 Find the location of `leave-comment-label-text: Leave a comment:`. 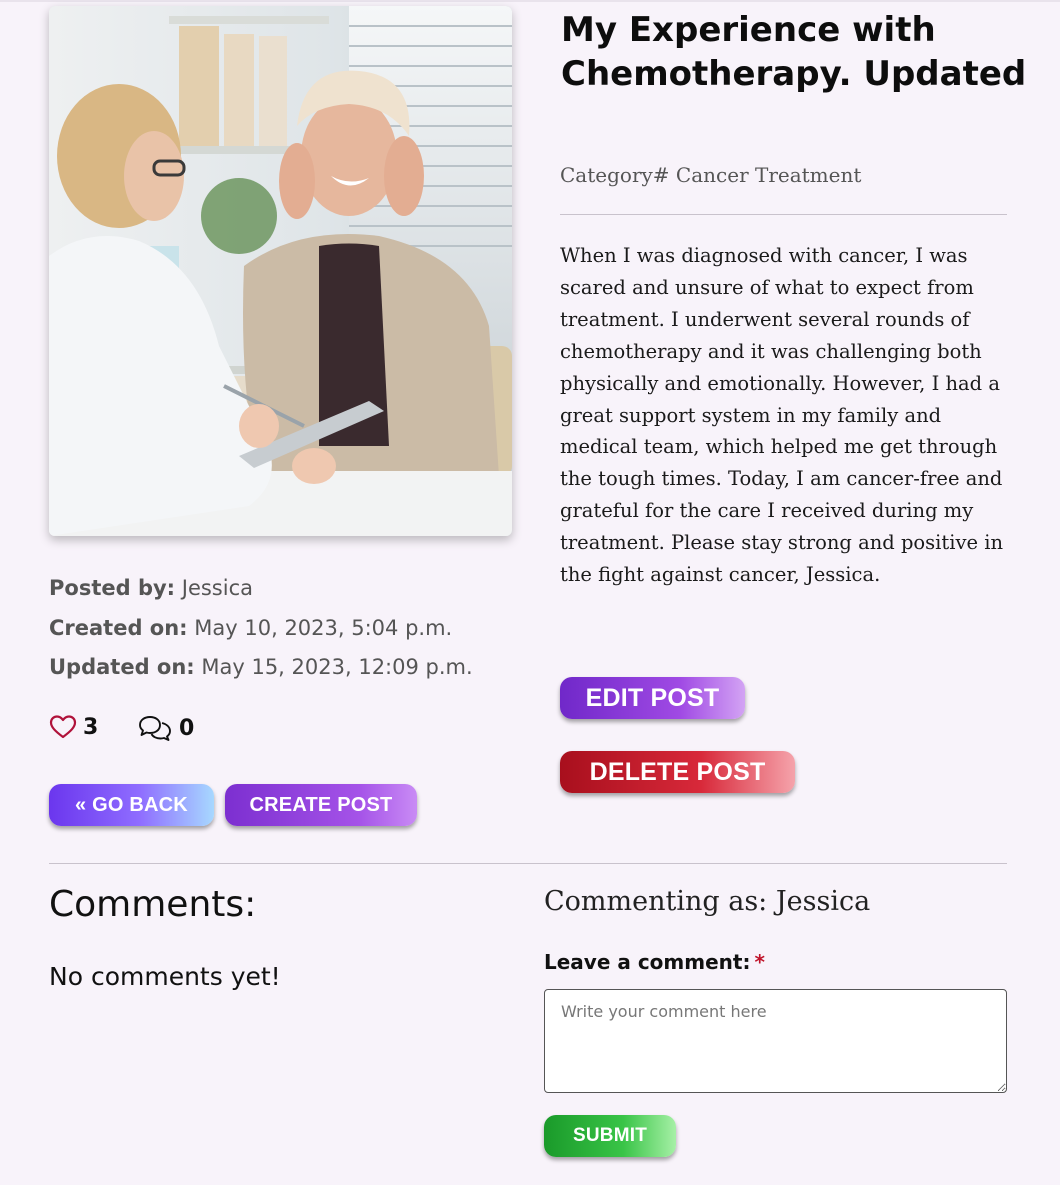

leave-comment-label-text: Leave a comment: is located at coordinates (647, 962).